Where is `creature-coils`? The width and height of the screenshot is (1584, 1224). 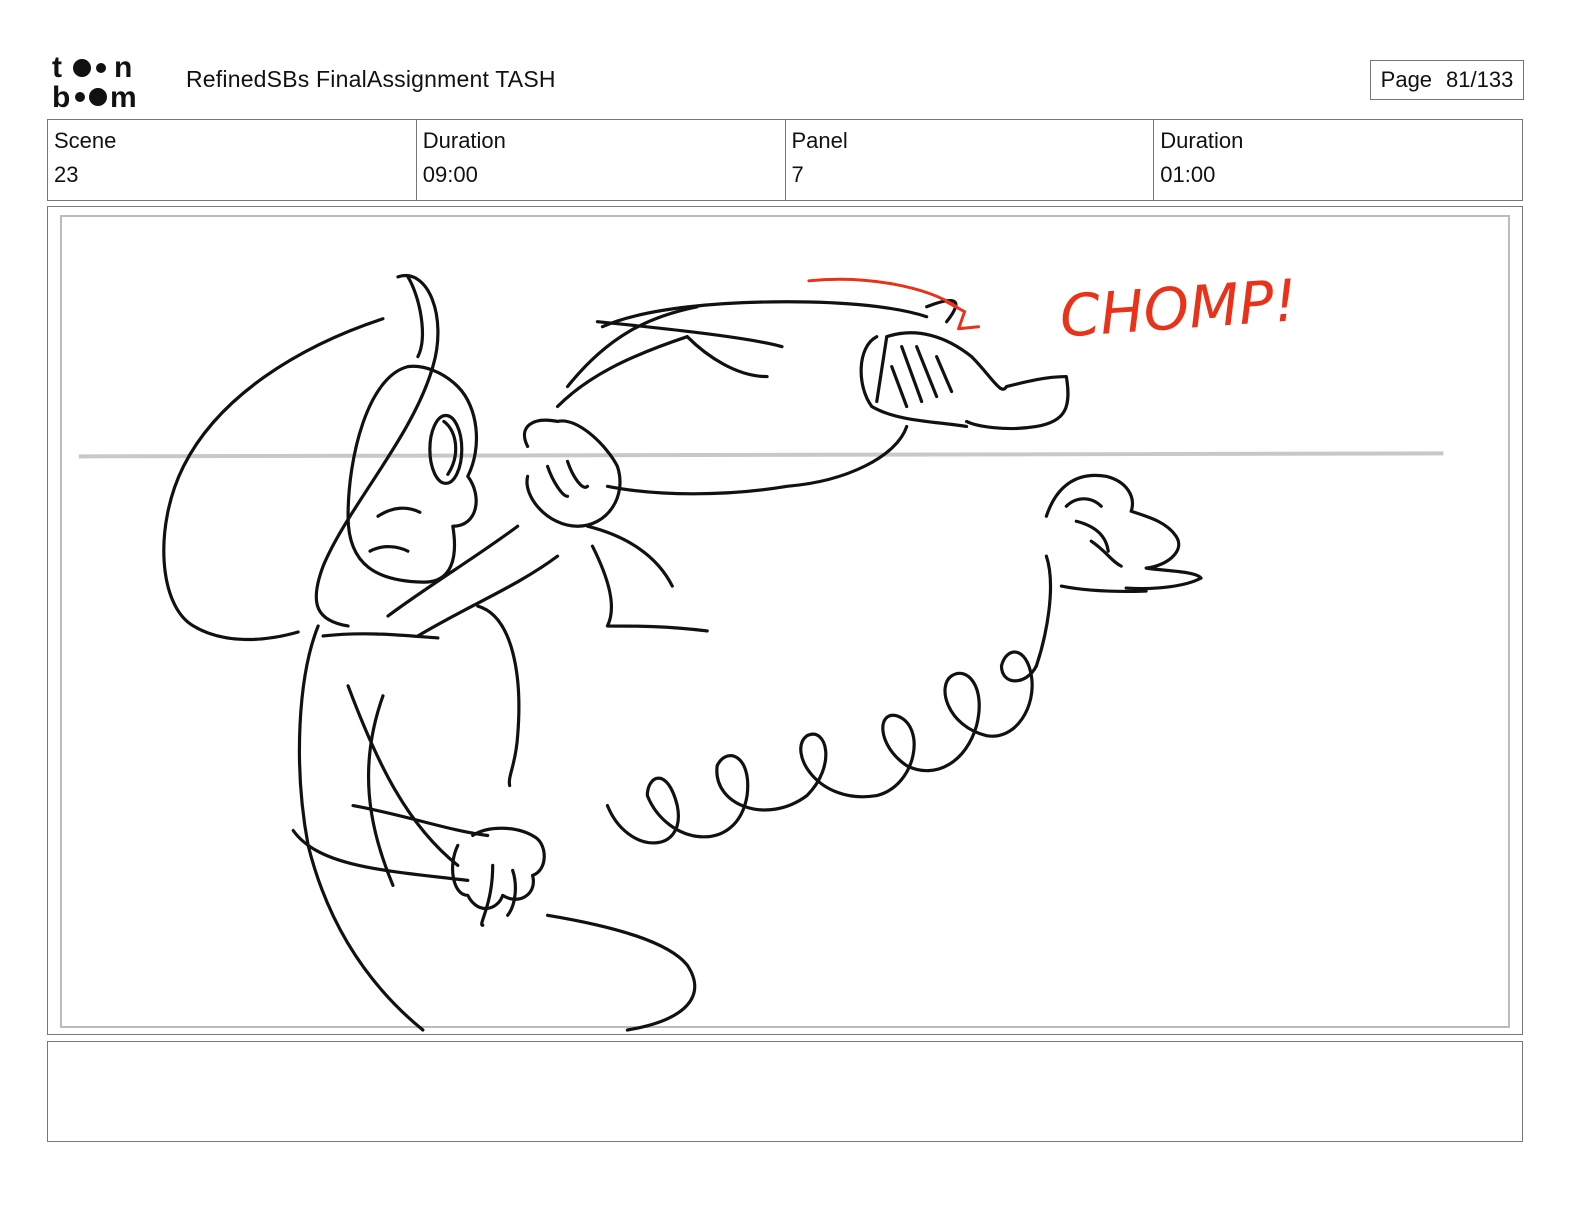
creature-coils is located at coordinates (821, 747).